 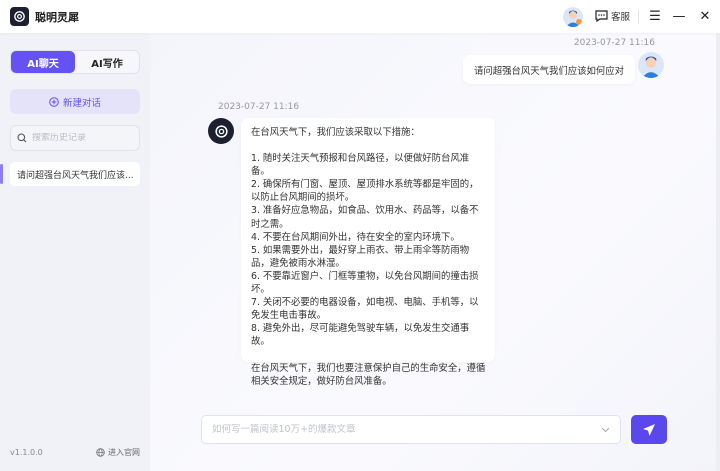 What do you see at coordinates (100, 452) in the screenshot?
I see `globe-icon` at bounding box center [100, 452].